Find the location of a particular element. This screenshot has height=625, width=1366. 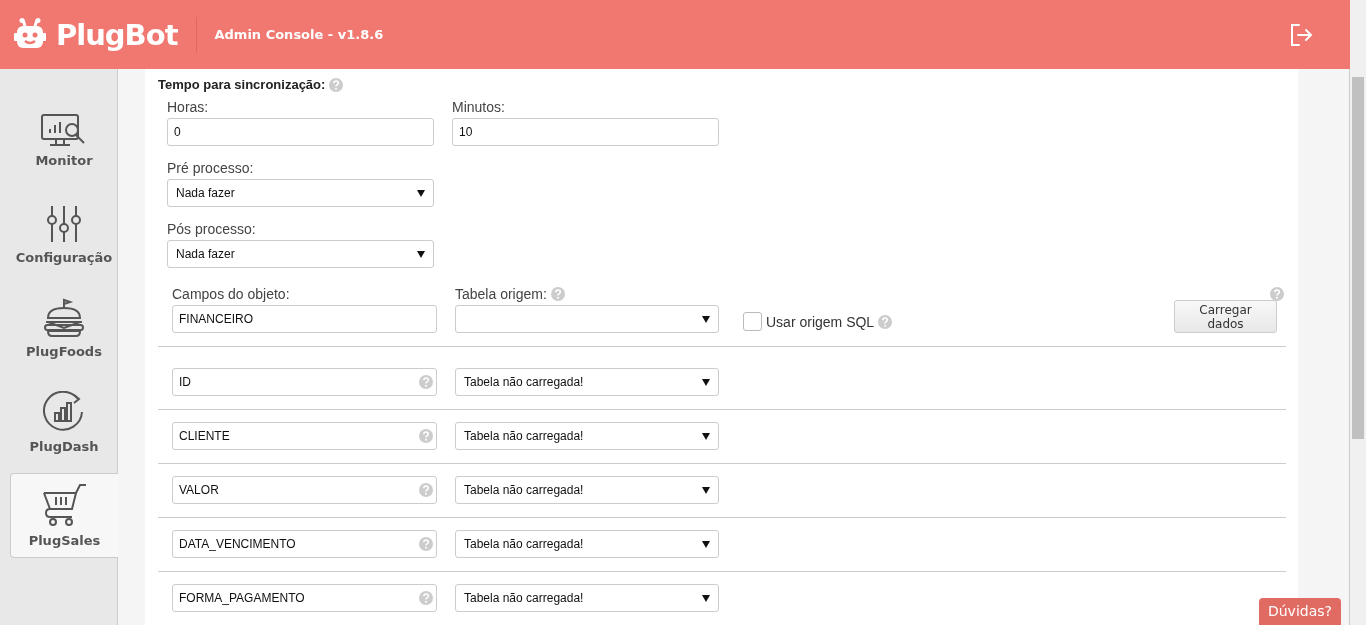

field-name-input: FORMA_PAGAMENTO is located at coordinates (304, 598).